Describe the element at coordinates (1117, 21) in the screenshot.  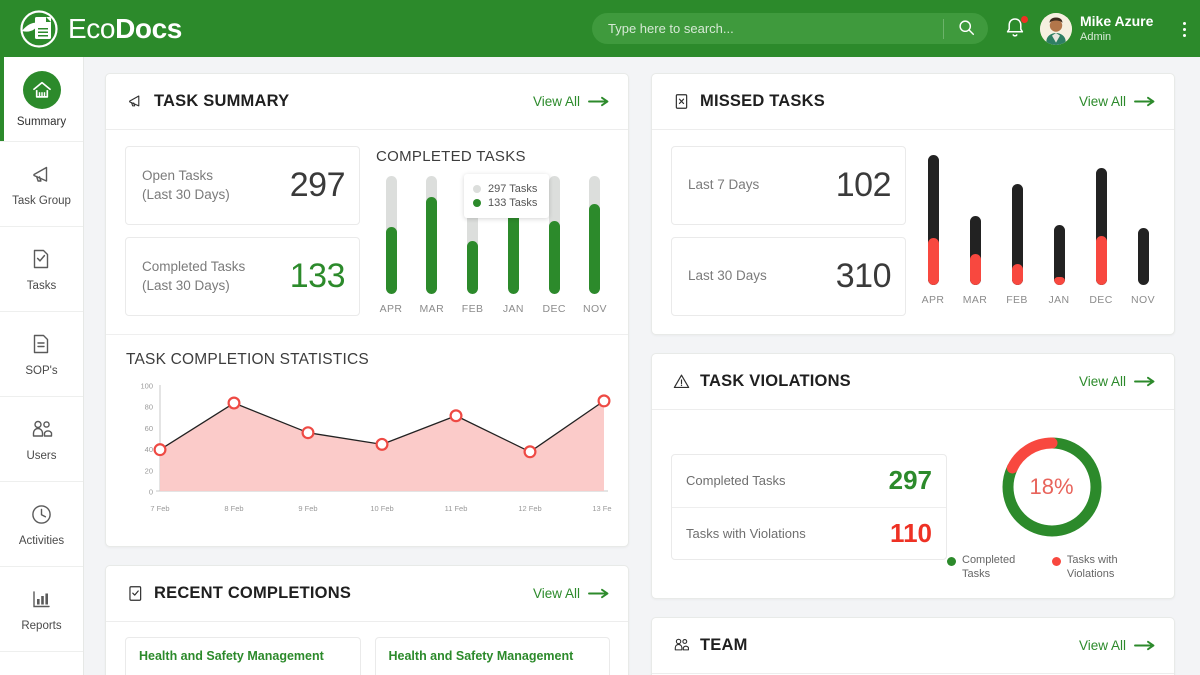
I see `user-name: Mike Azure` at that location.